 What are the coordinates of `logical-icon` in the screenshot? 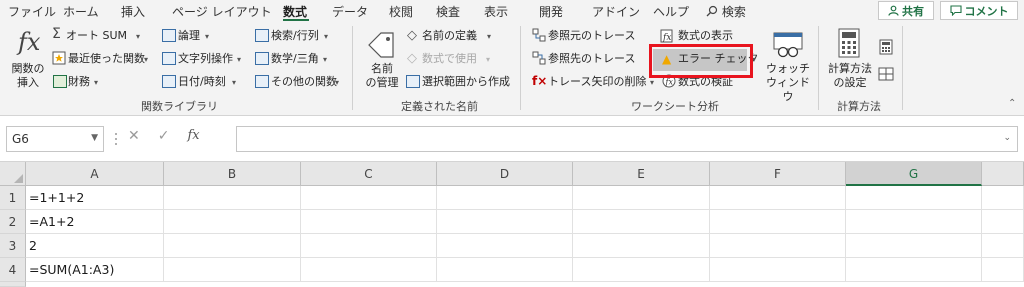 It's located at (169, 35).